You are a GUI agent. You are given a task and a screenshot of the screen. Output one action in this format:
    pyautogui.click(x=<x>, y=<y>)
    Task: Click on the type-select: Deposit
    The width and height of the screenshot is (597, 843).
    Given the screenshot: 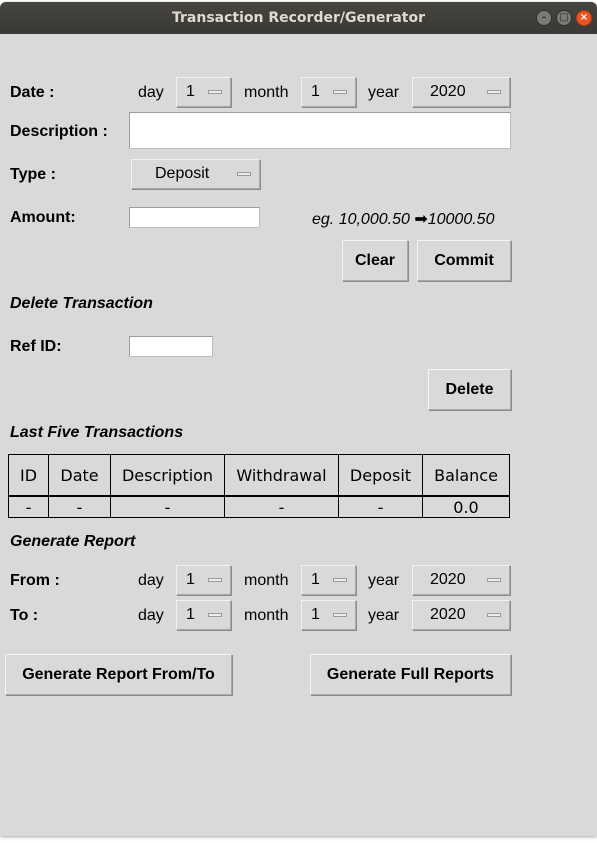 What is the action you would take?
    pyautogui.click(x=195, y=174)
    